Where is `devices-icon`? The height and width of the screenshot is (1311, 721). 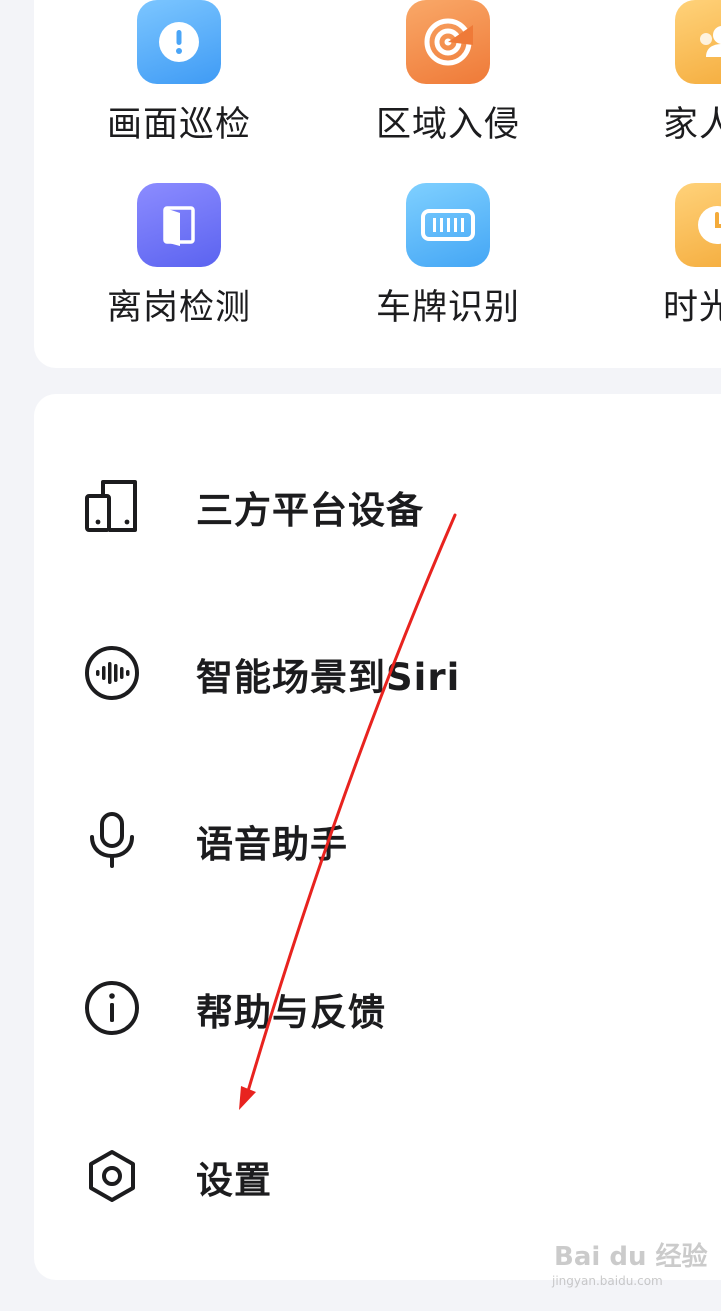 devices-icon is located at coordinates (112, 506).